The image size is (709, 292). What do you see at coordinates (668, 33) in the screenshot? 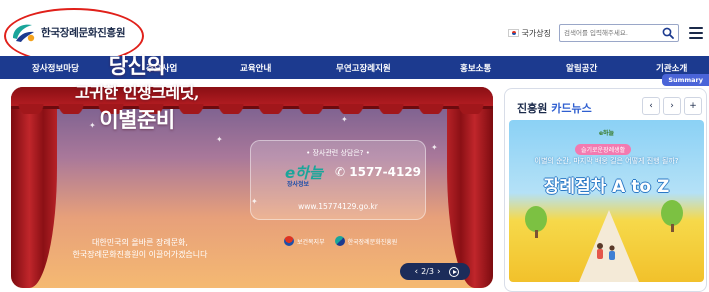
I see `search-icon` at bounding box center [668, 33].